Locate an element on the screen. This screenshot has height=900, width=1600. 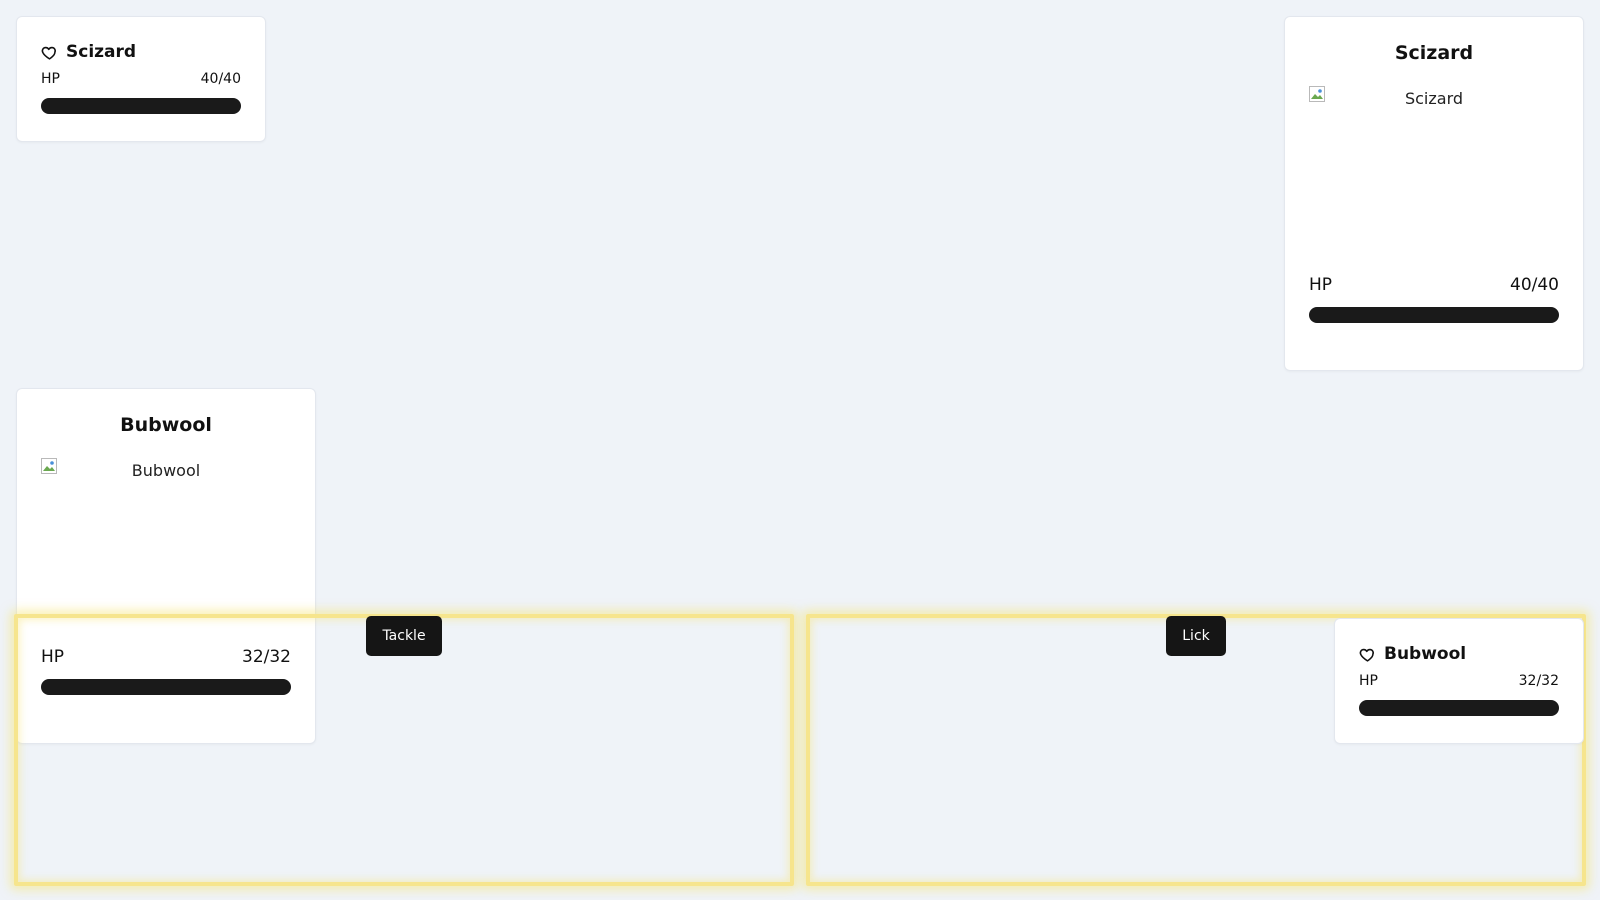
opponent-pokemon-name: Scizard is located at coordinates (1434, 53).